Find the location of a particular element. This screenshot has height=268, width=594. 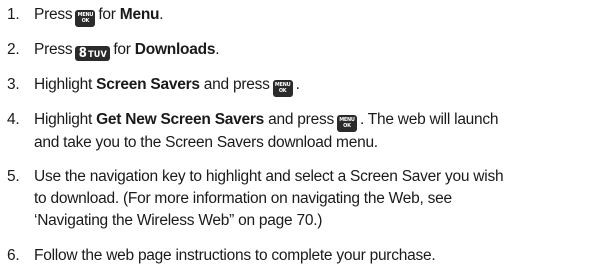

step-number: 1. is located at coordinates (13, 14).